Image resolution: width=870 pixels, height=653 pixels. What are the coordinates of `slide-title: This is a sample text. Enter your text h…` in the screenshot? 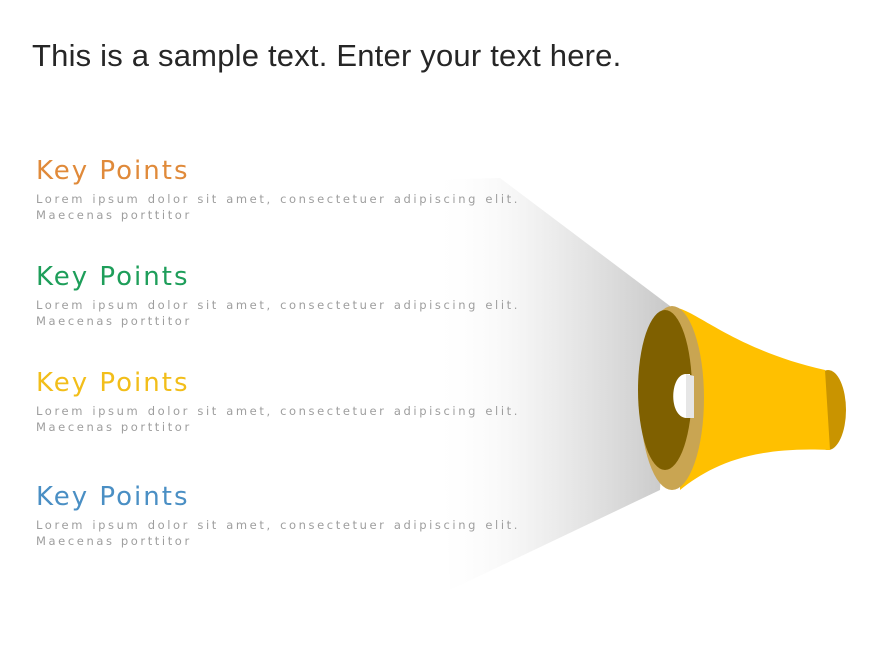 It's located at (327, 55).